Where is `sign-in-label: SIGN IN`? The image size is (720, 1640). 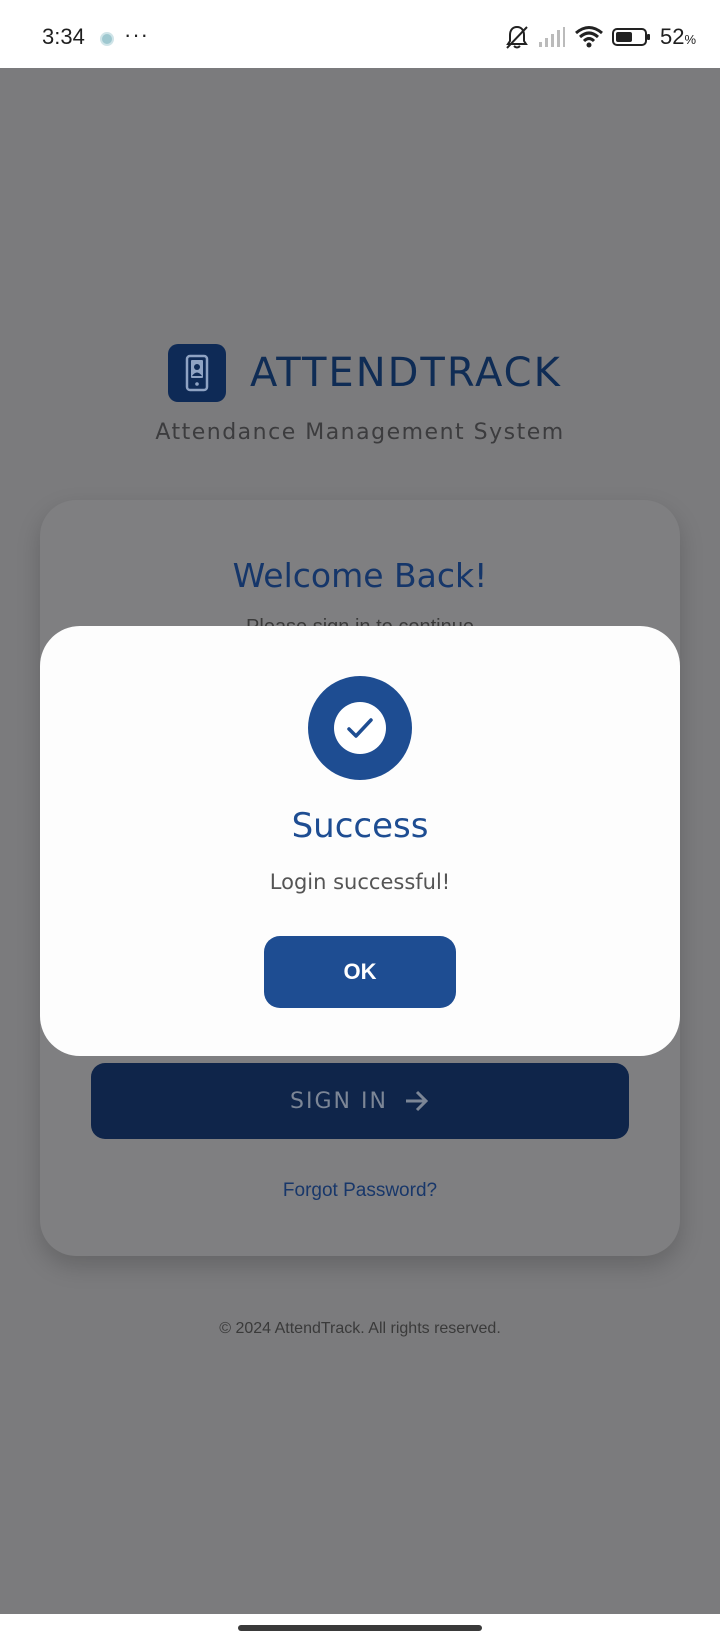
sign-in-label: SIGN IN is located at coordinates (339, 1101).